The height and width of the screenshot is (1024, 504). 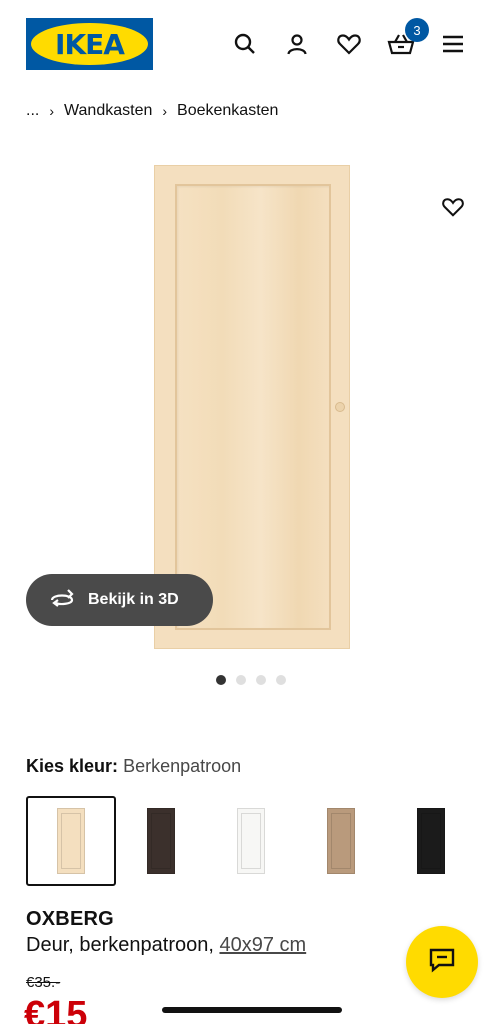 I want to click on top-header: IKEA 3, so click(x=252, y=45).